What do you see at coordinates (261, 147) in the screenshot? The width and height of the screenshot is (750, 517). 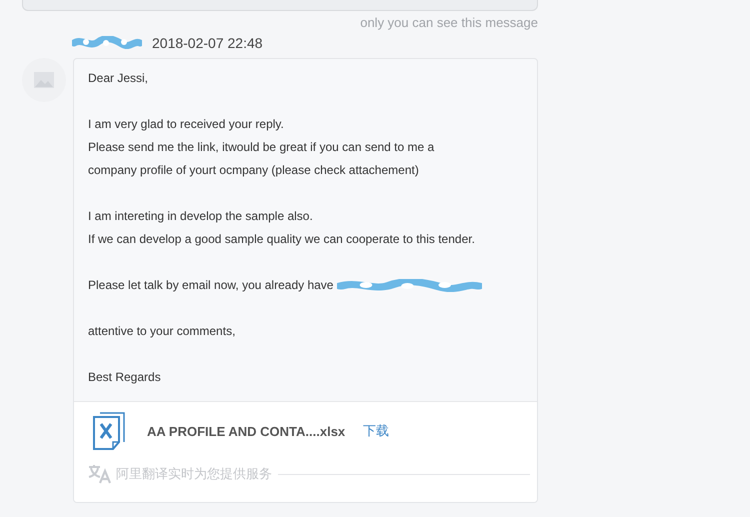 I see `message-text: Please send me the link, itwould be great if you can send to me a` at bounding box center [261, 147].